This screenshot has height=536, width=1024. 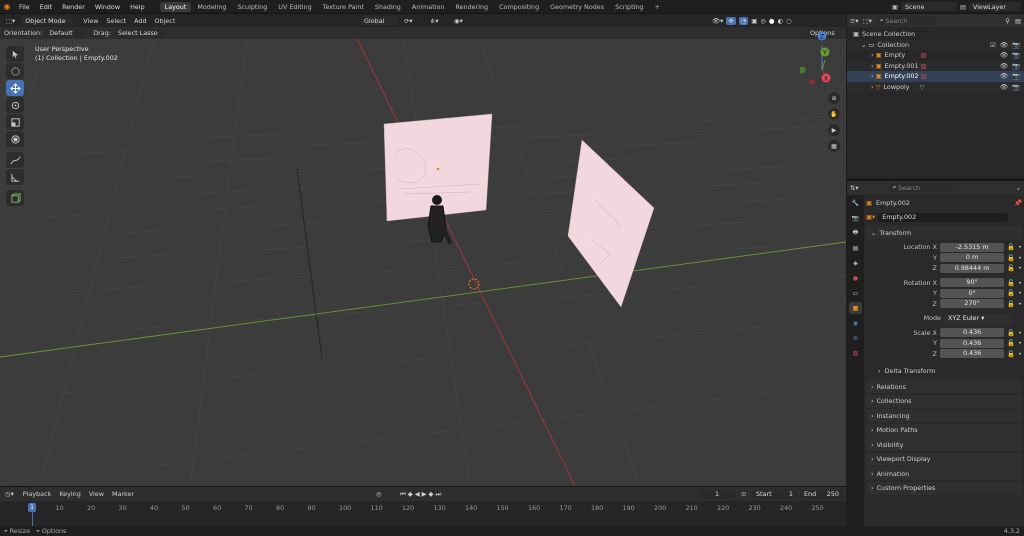 What do you see at coordinates (972, 354) in the screenshot?
I see `scale-z-field: 0.436` at bounding box center [972, 354].